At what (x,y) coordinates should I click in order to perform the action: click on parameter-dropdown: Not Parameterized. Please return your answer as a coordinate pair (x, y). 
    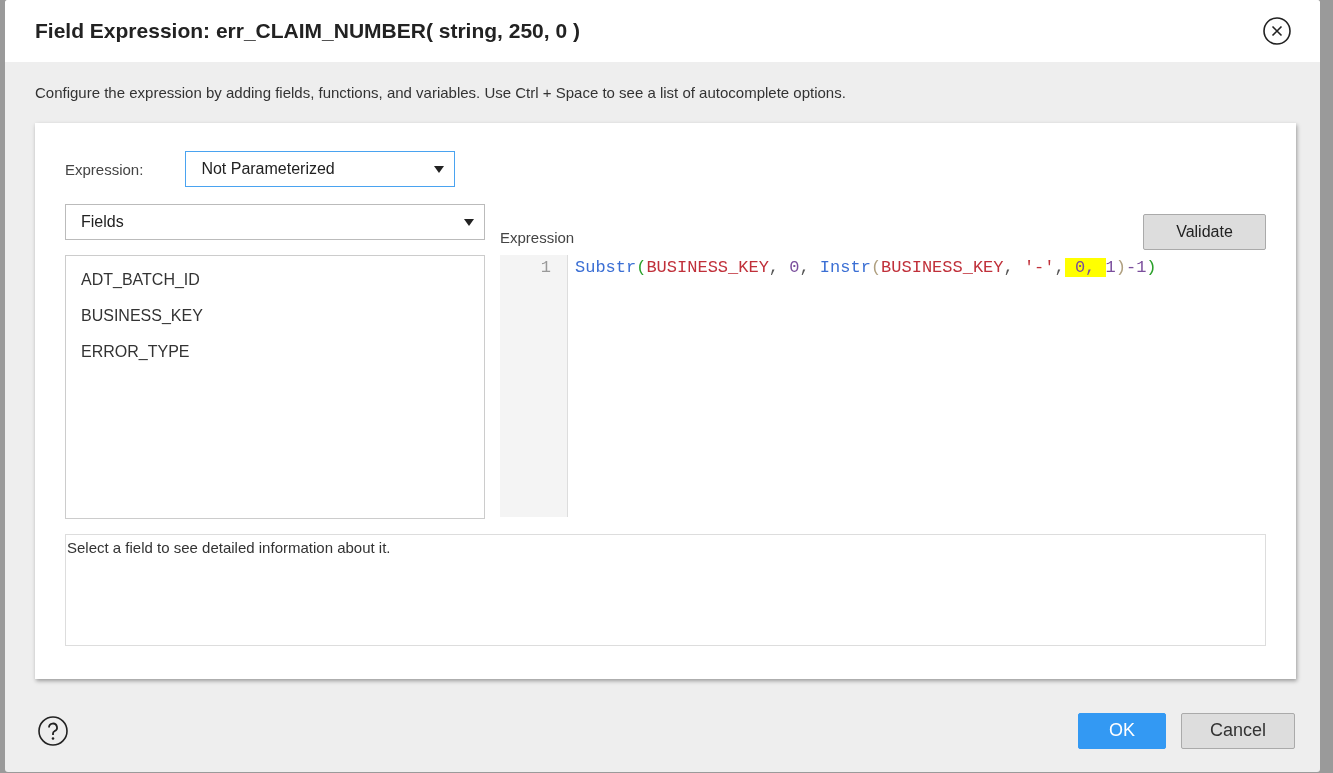
    Looking at the image, I should click on (320, 169).